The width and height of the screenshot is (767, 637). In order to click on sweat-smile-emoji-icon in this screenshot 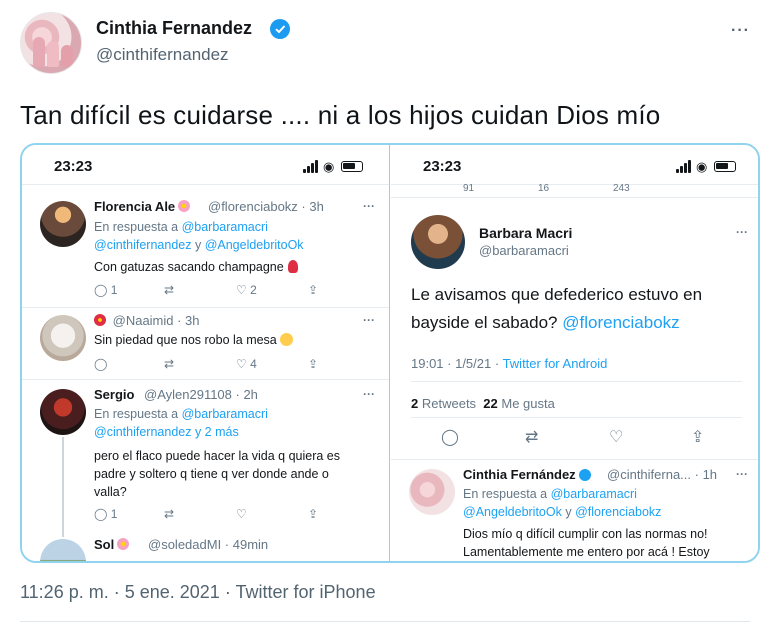, I will do `click(286, 339)`.